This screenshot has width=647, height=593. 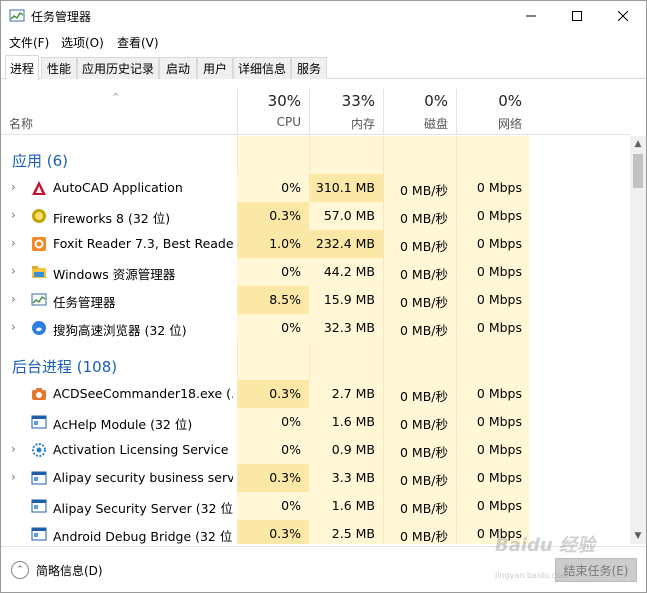 I want to click on fewer-details-link: 简略信息(D), so click(x=69, y=570).